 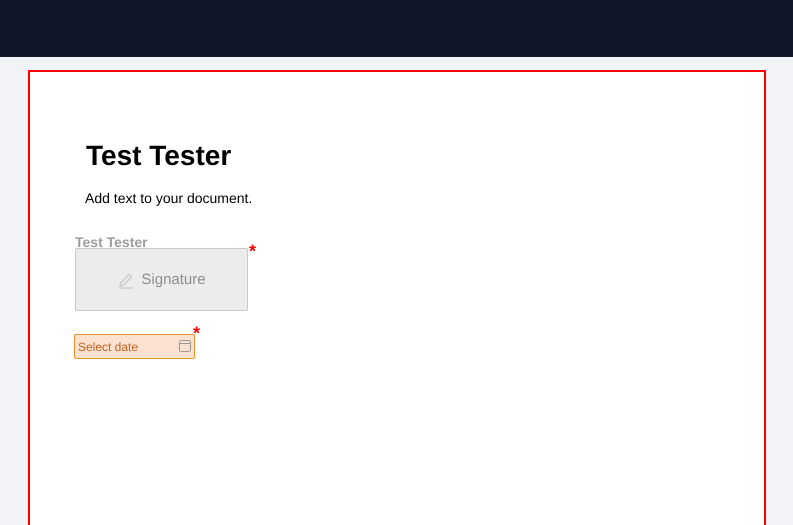 I want to click on document-text: Add text to your document., so click(x=169, y=198).